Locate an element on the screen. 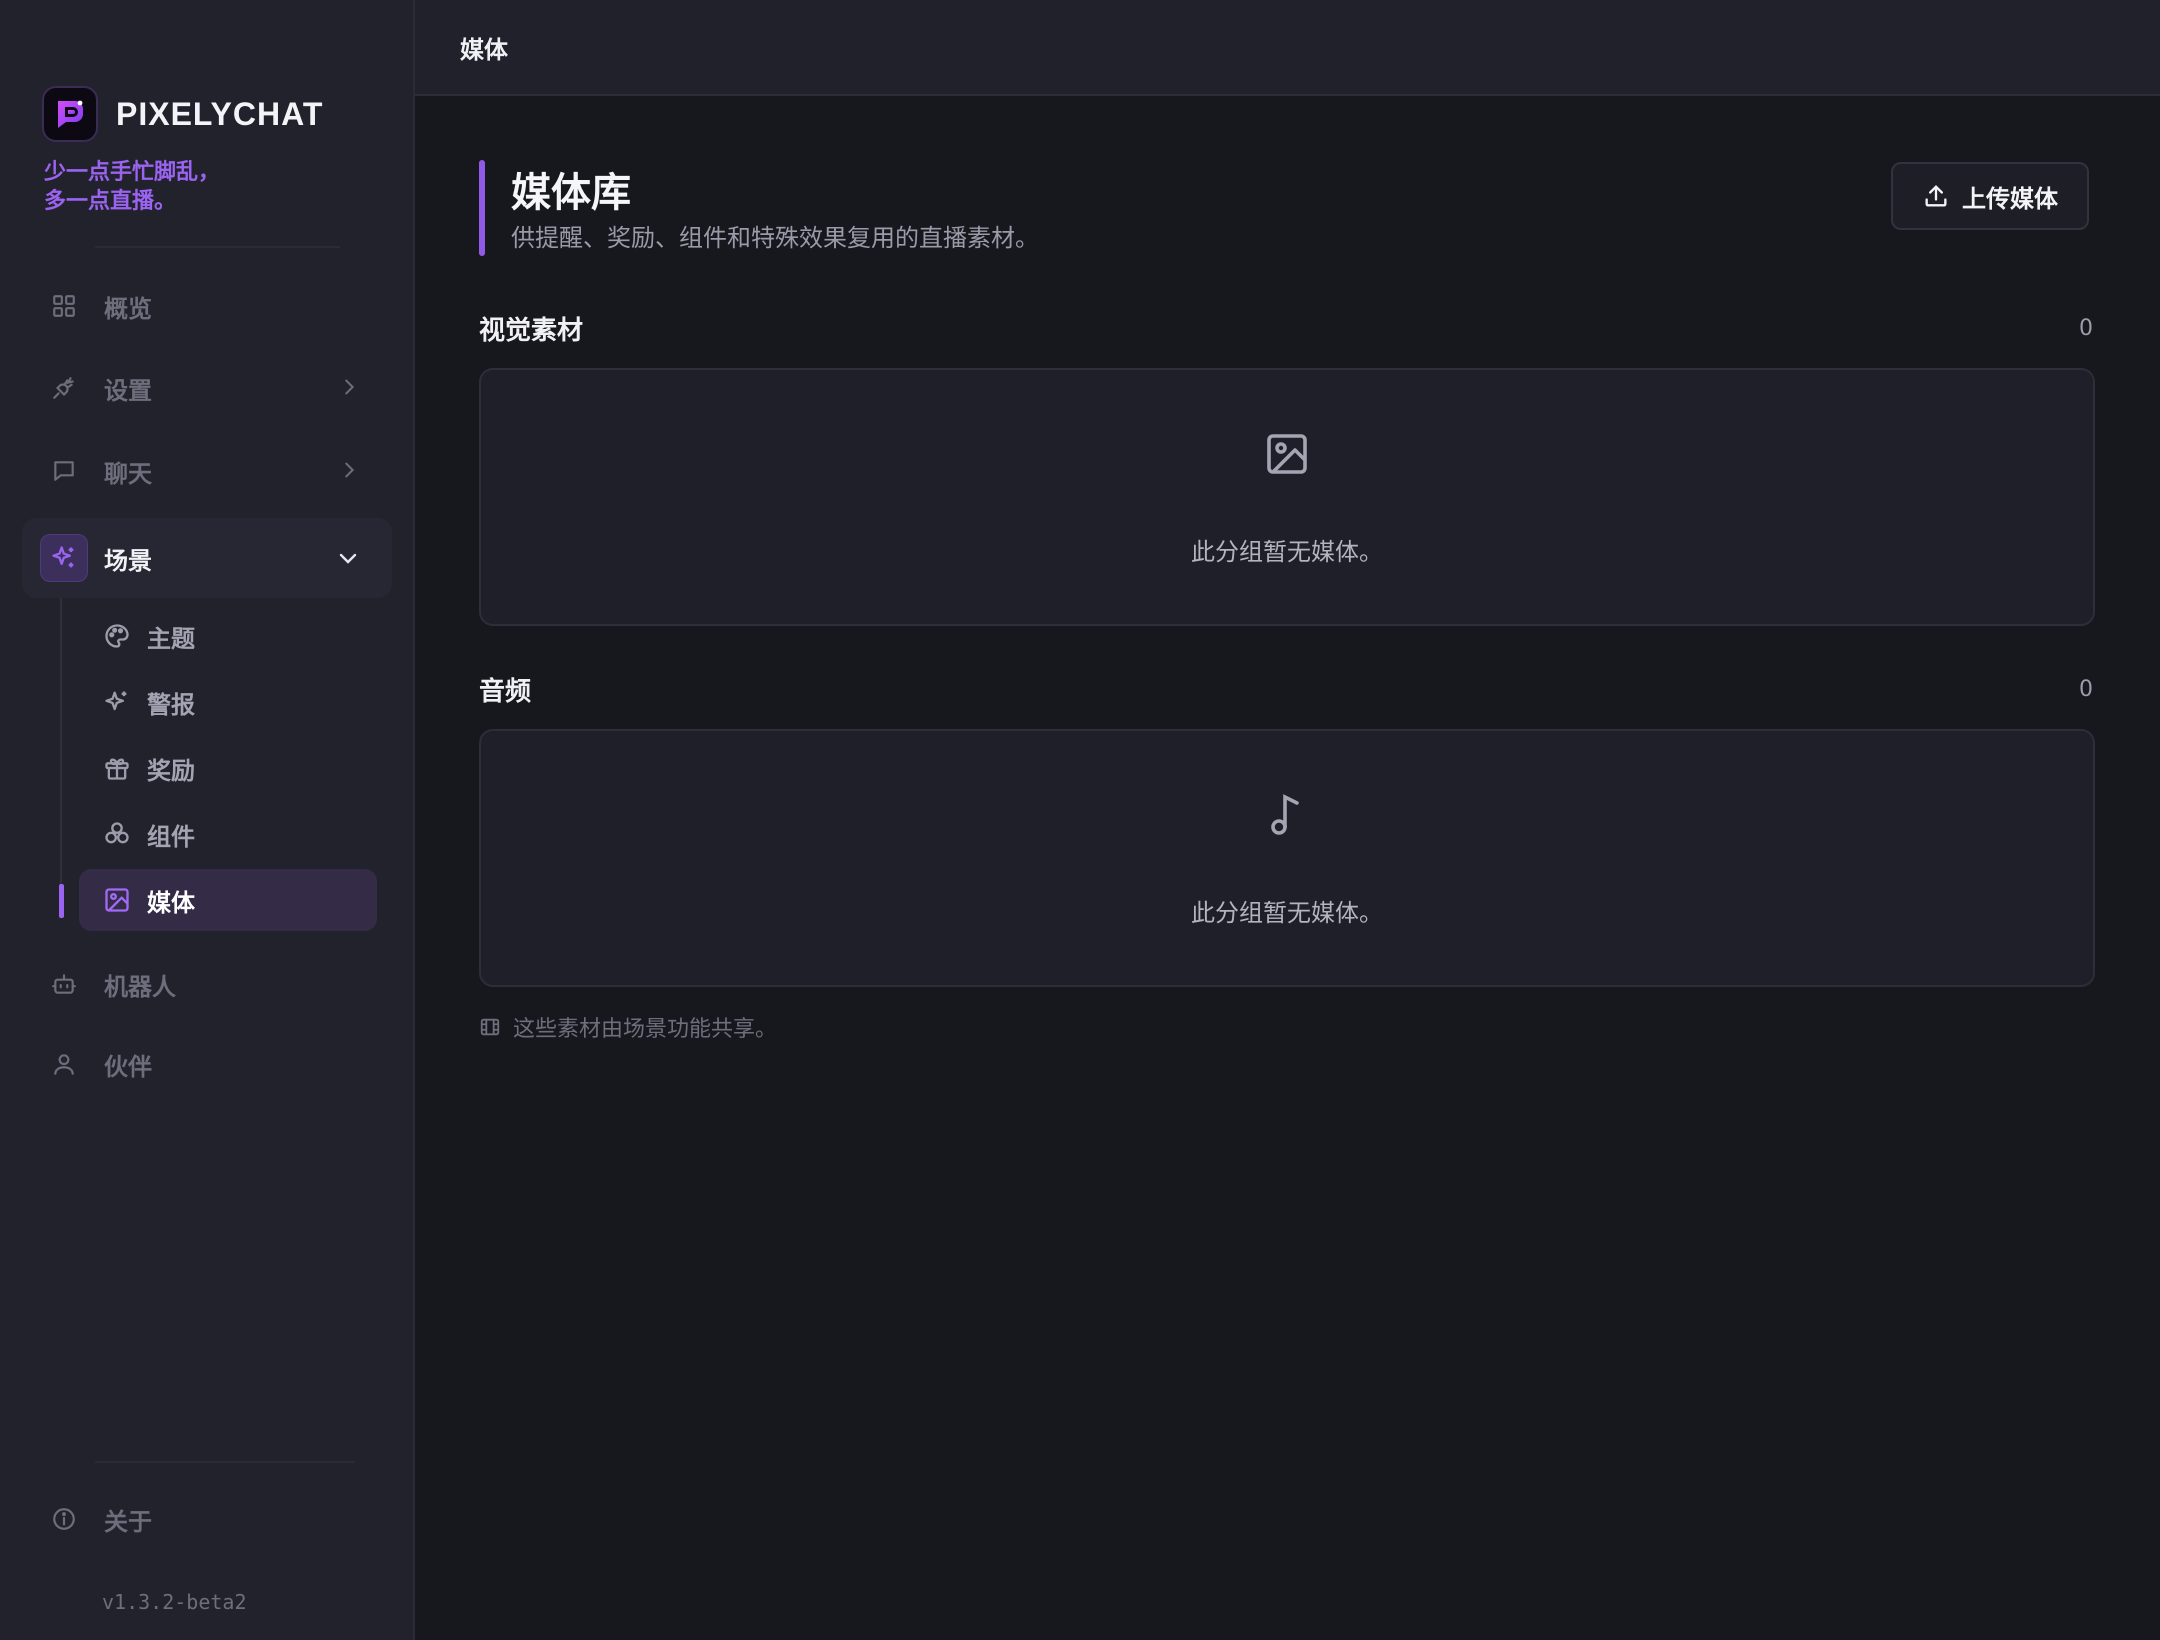 The height and width of the screenshot is (1640, 2160). sidebar-item-label: 奖励 is located at coordinates (171, 770).